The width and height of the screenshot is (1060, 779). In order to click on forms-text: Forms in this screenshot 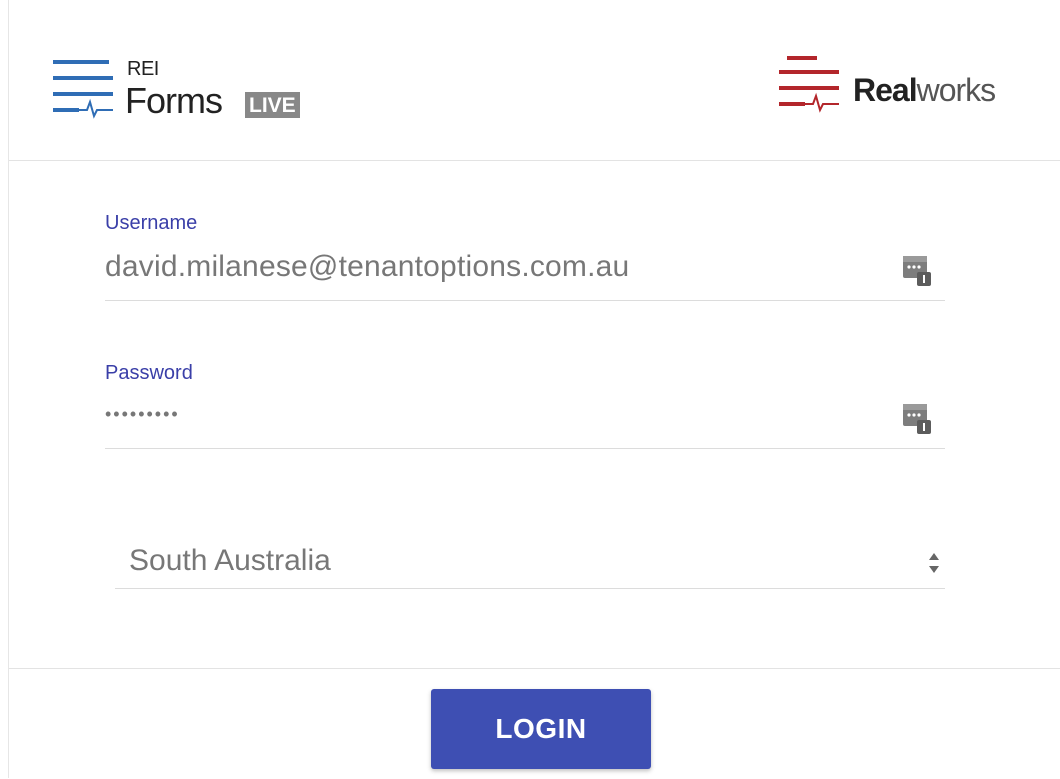, I will do `click(174, 100)`.